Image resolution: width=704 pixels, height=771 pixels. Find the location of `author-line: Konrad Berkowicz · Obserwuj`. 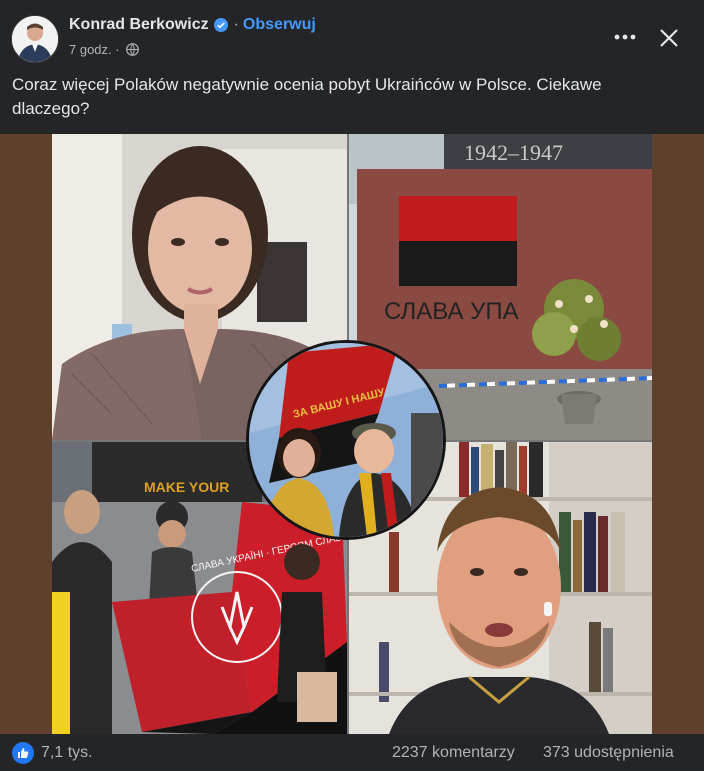

author-line: Konrad Berkowicz · Obserwuj is located at coordinates (192, 25).